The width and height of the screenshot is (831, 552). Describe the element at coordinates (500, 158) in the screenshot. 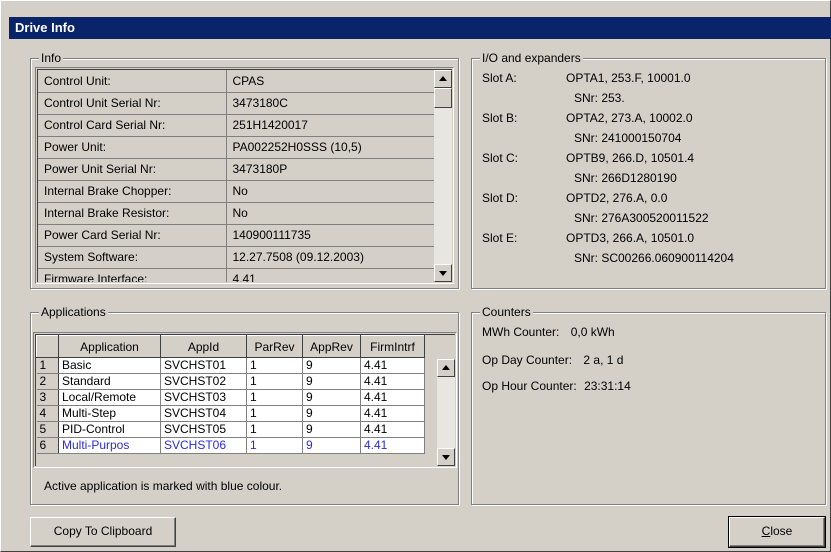

I see `slot-label: Slot C:` at that location.